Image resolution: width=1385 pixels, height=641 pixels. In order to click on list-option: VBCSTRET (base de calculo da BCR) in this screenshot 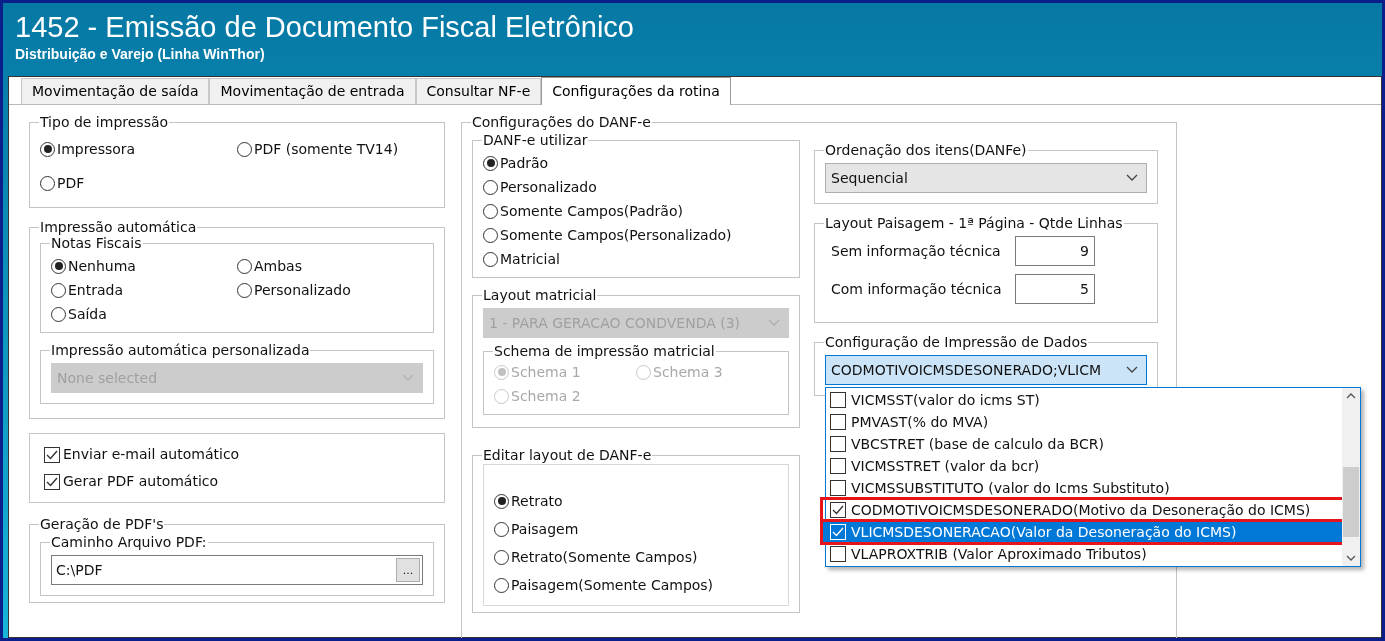, I will do `click(1084, 444)`.